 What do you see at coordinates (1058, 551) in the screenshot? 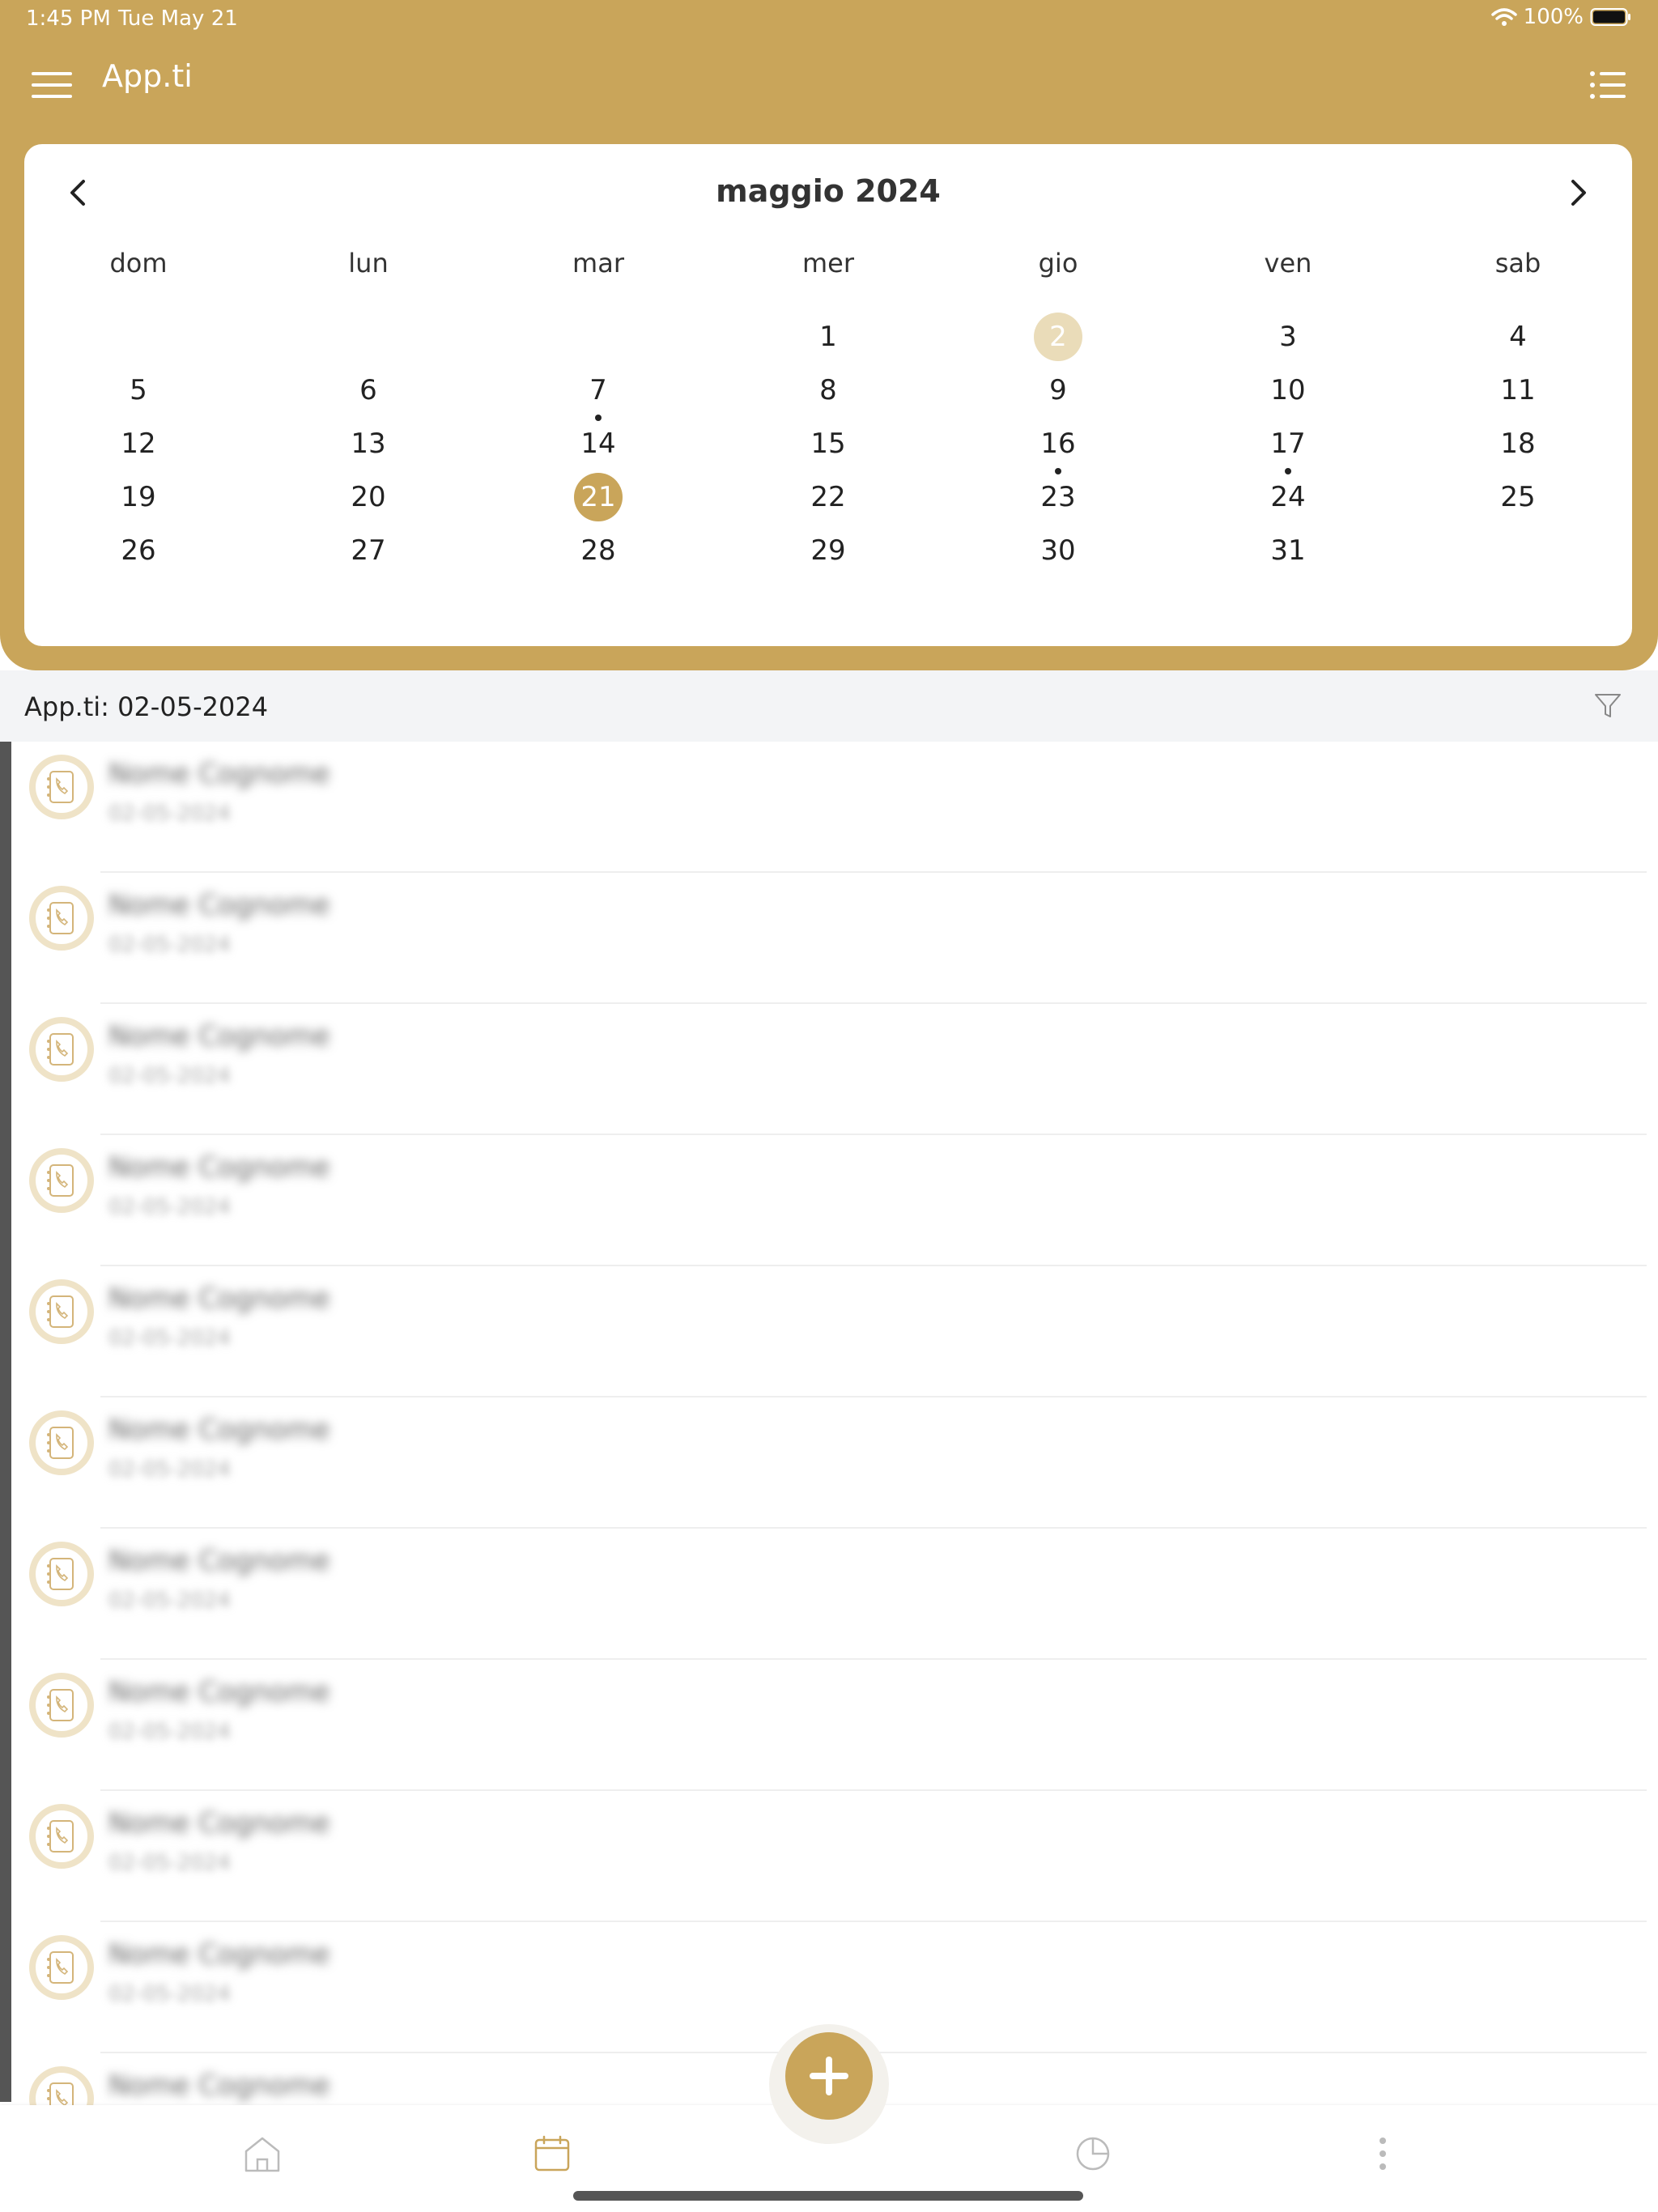
I see `calendar-day-30: 30` at bounding box center [1058, 551].